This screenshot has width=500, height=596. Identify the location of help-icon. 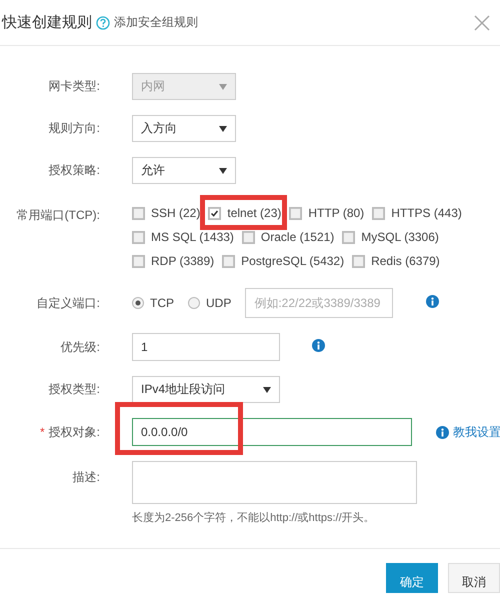
(103, 23).